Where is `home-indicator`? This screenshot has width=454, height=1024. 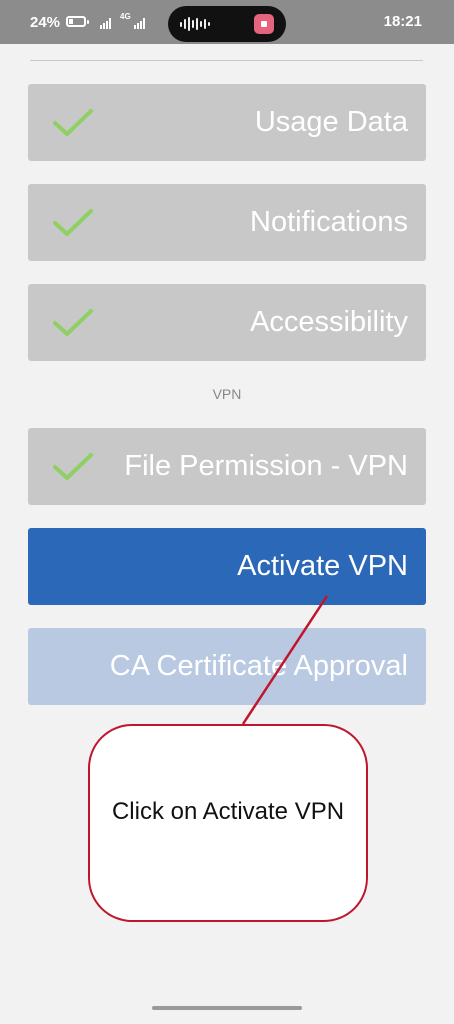 home-indicator is located at coordinates (227, 1008).